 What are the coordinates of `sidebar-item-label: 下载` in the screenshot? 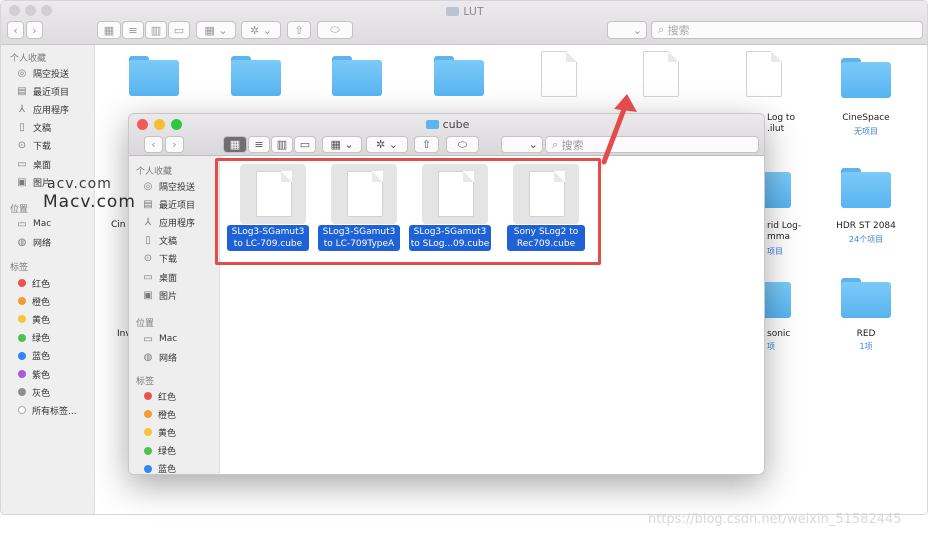 It's located at (168, 260).